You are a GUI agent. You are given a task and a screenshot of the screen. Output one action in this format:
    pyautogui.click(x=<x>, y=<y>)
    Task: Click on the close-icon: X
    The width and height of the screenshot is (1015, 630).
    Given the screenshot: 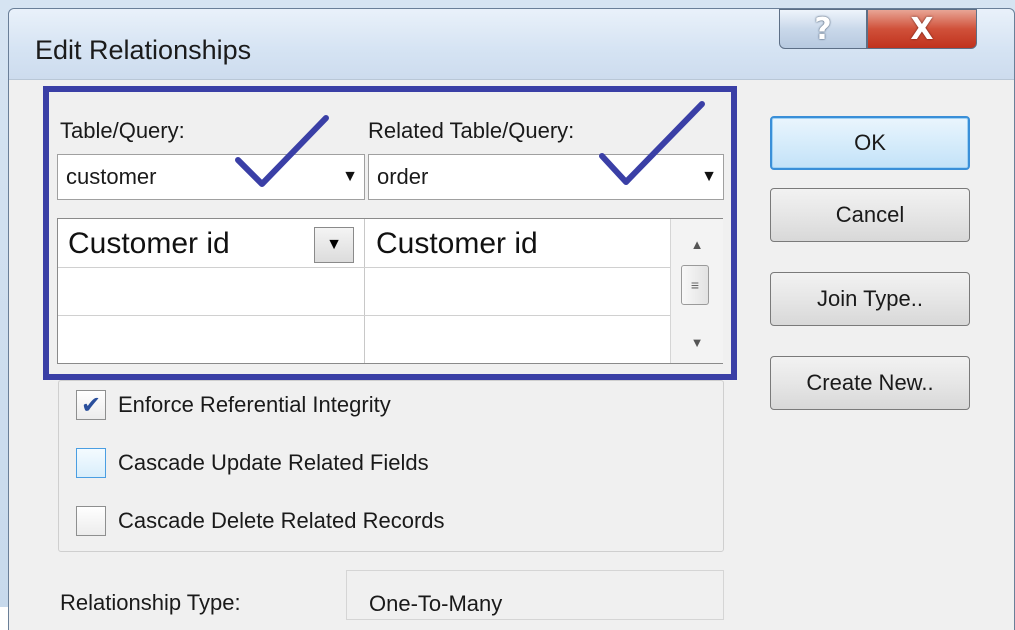 What is the action you would take?
    pyautogui.click(x=922, y=29)
    